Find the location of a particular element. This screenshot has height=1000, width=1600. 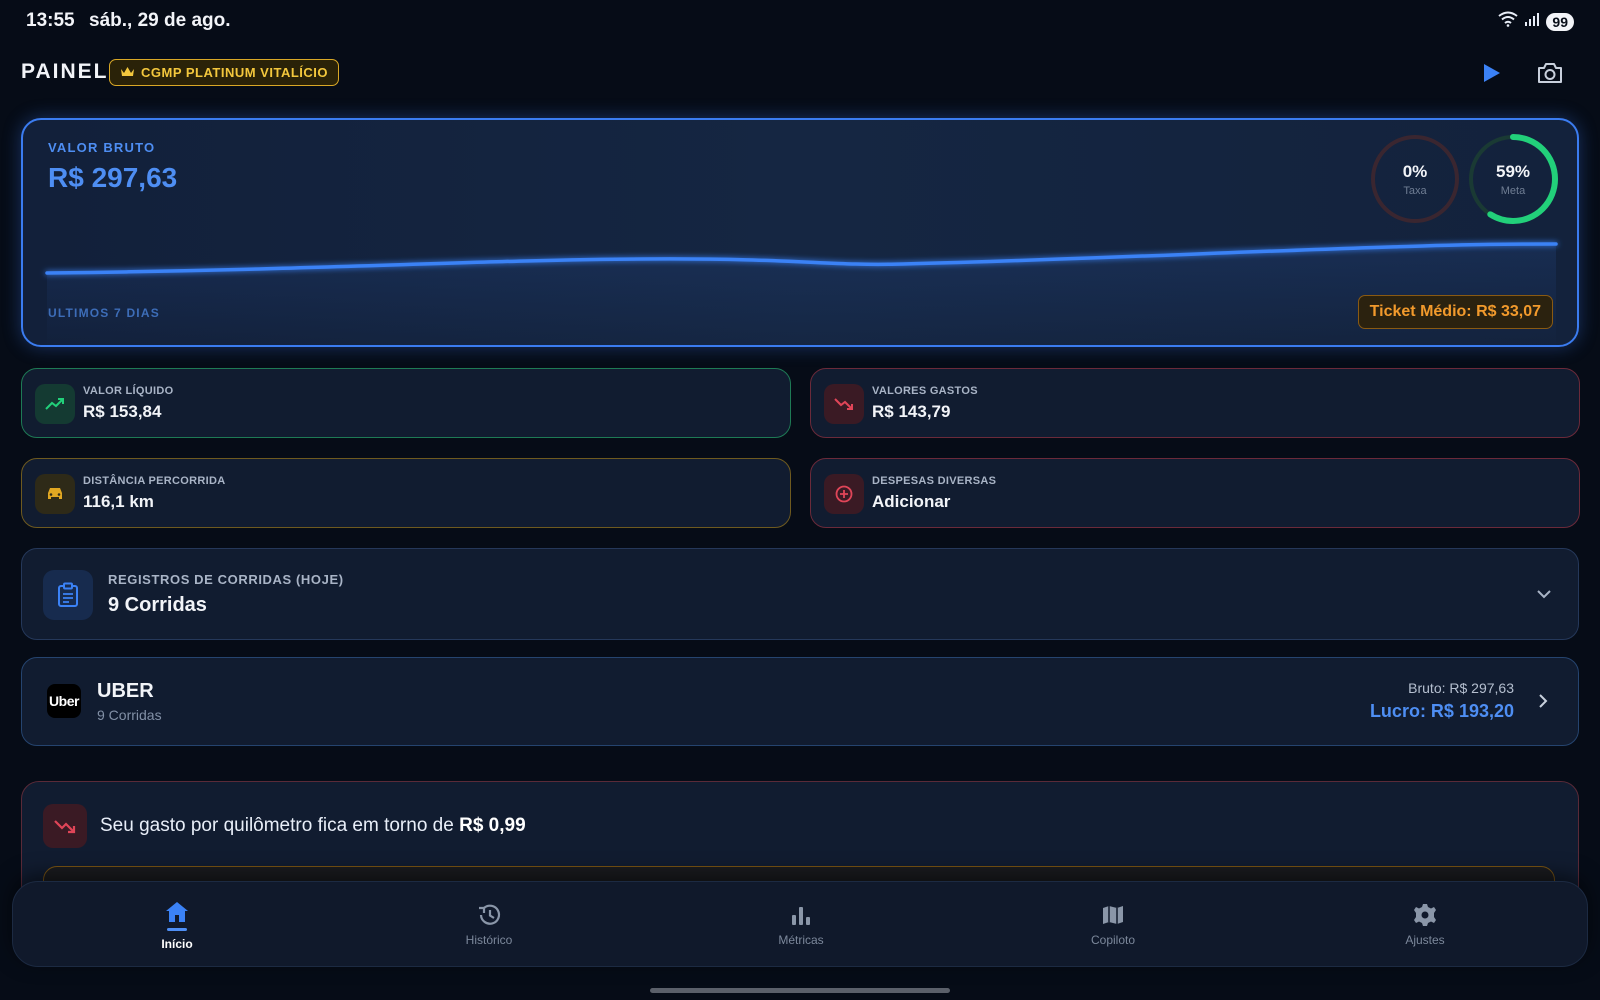

meta-percent: 59% is located at coordinates (1513, 171).